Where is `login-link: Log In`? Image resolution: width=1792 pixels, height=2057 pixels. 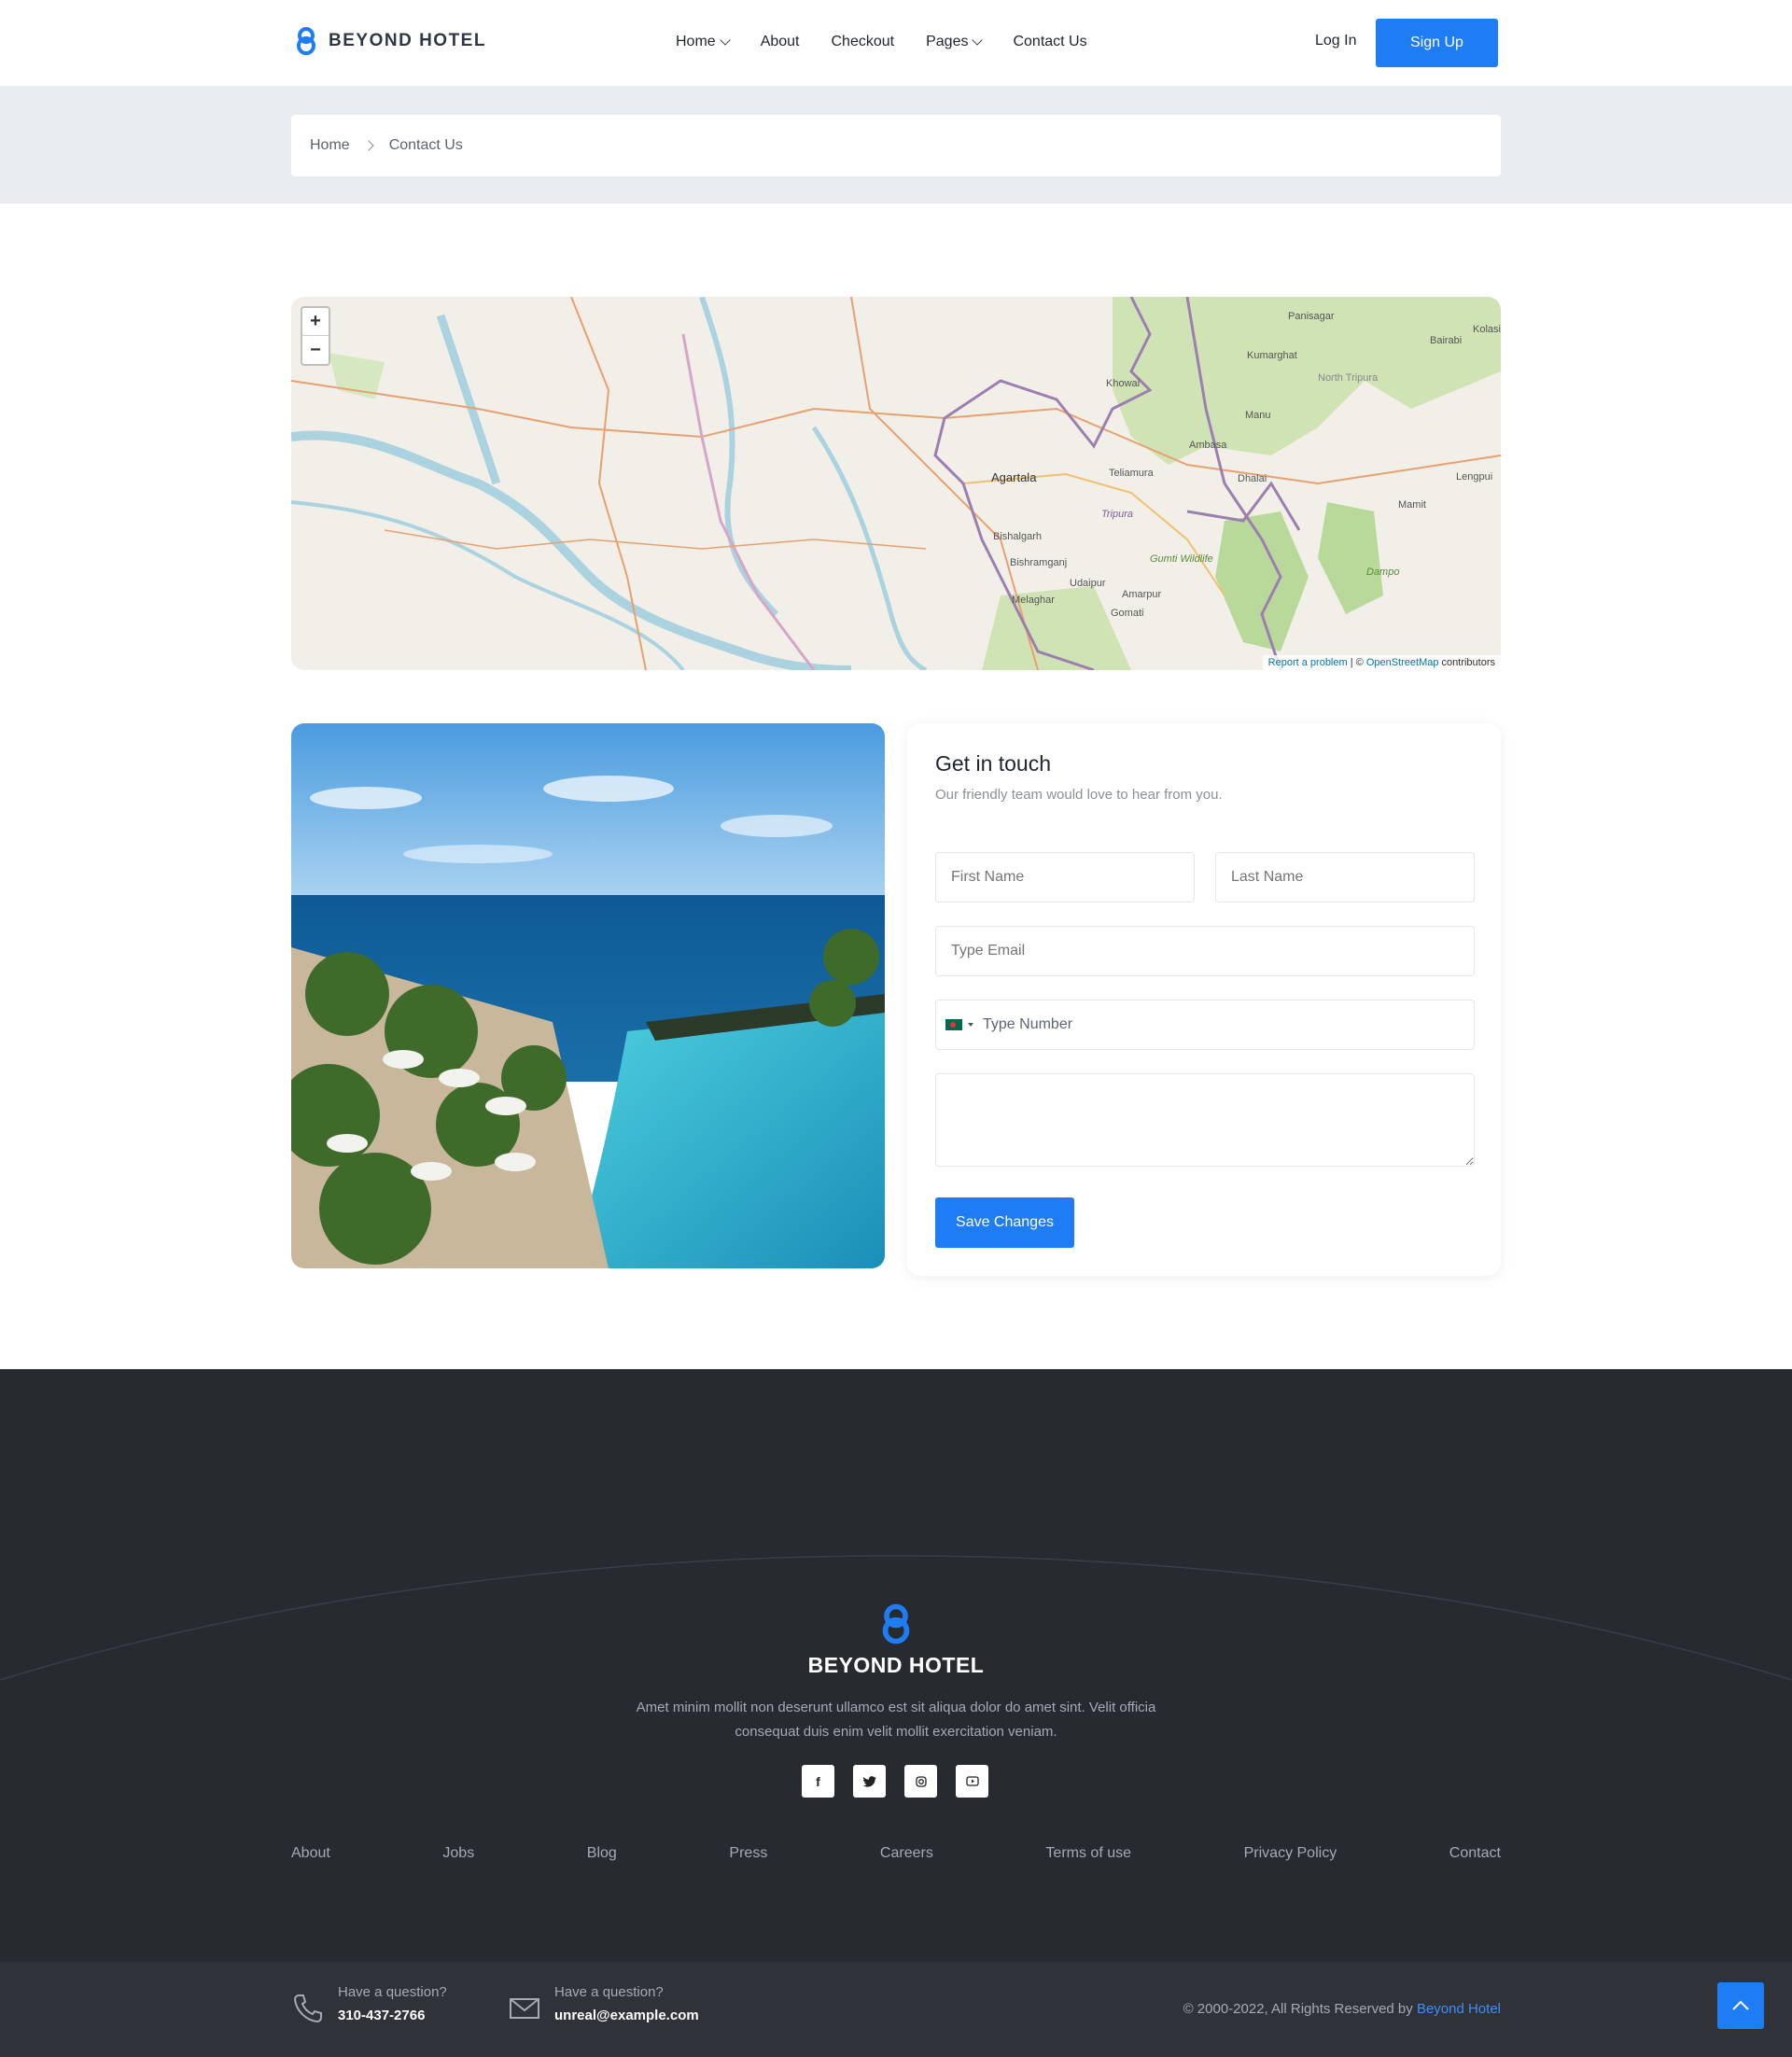
login-link: Log In is located at coordinates (1335, 41).